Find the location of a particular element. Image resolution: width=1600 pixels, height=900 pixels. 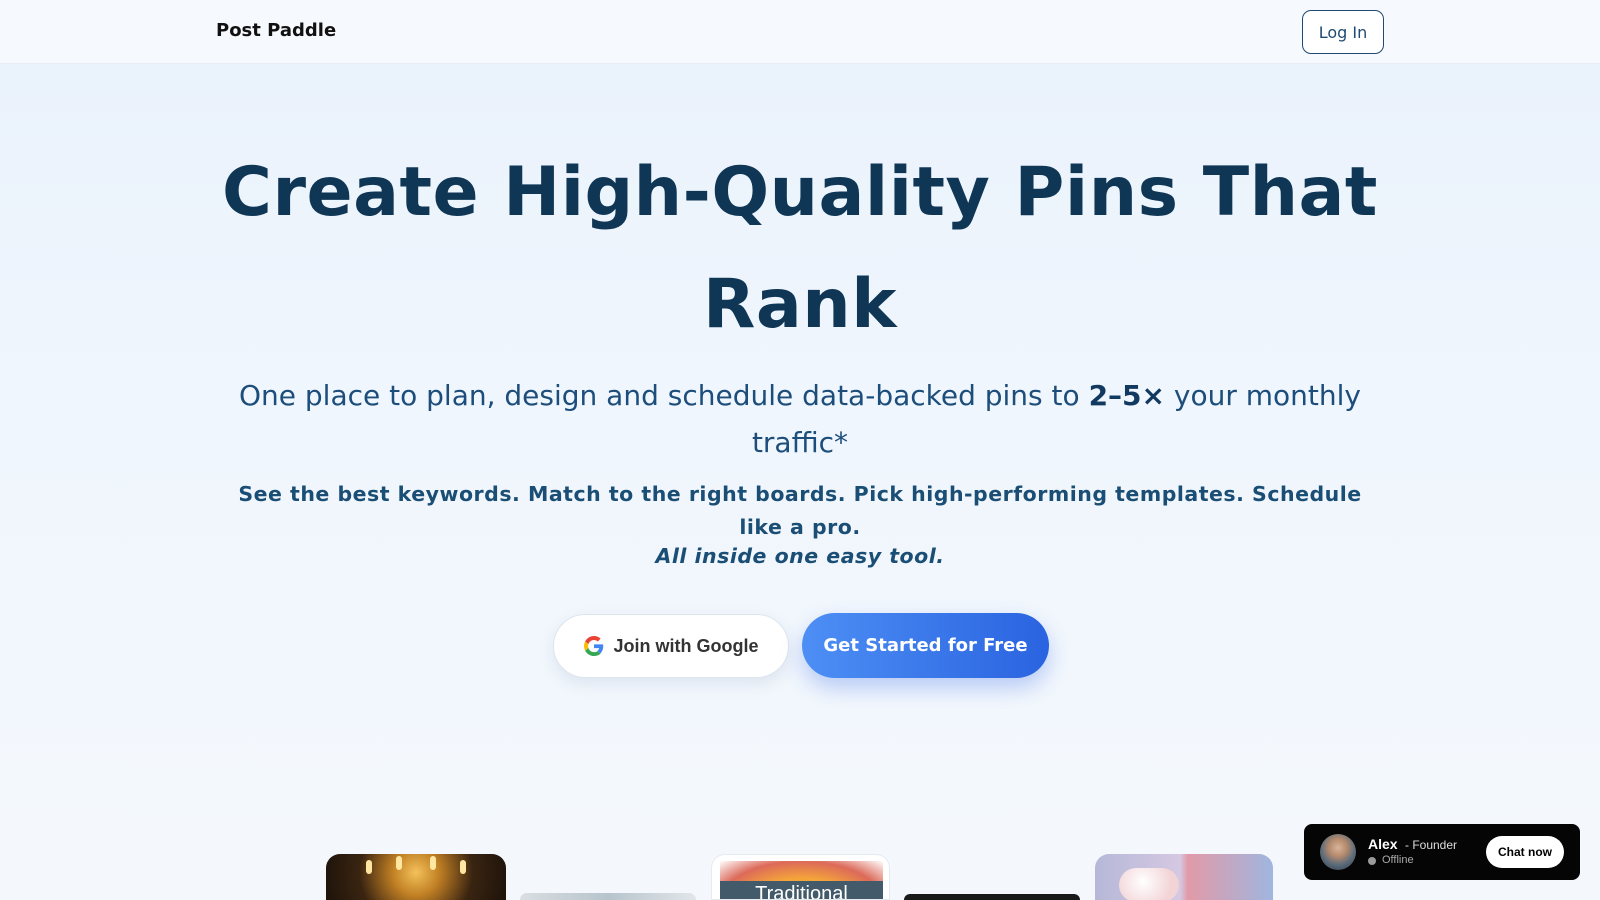

subtitle-highlight: 2–5× is located at coordinates (1126, 395).